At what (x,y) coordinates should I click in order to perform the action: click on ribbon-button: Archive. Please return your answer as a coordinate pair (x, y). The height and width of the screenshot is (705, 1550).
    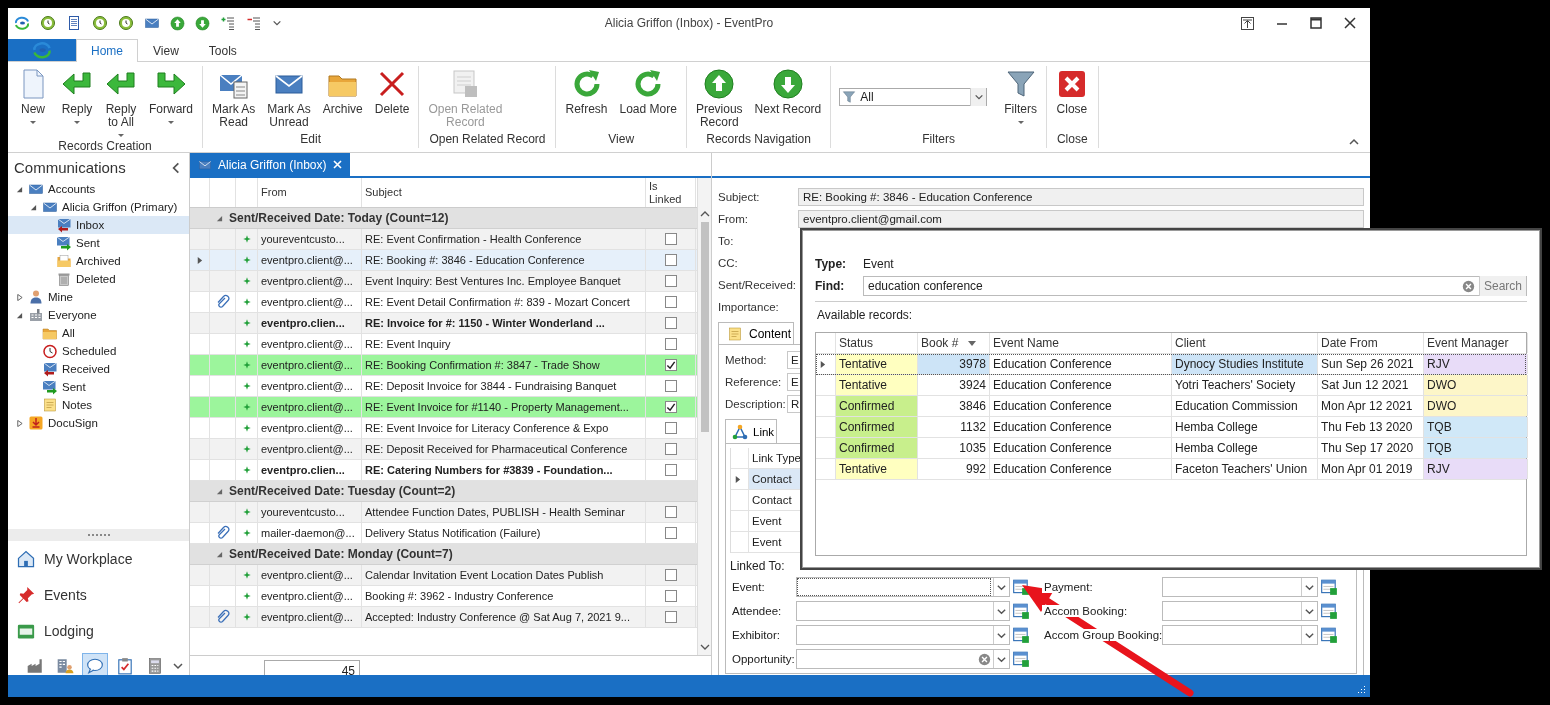
    Looking at the image, I should click on (342, 92).